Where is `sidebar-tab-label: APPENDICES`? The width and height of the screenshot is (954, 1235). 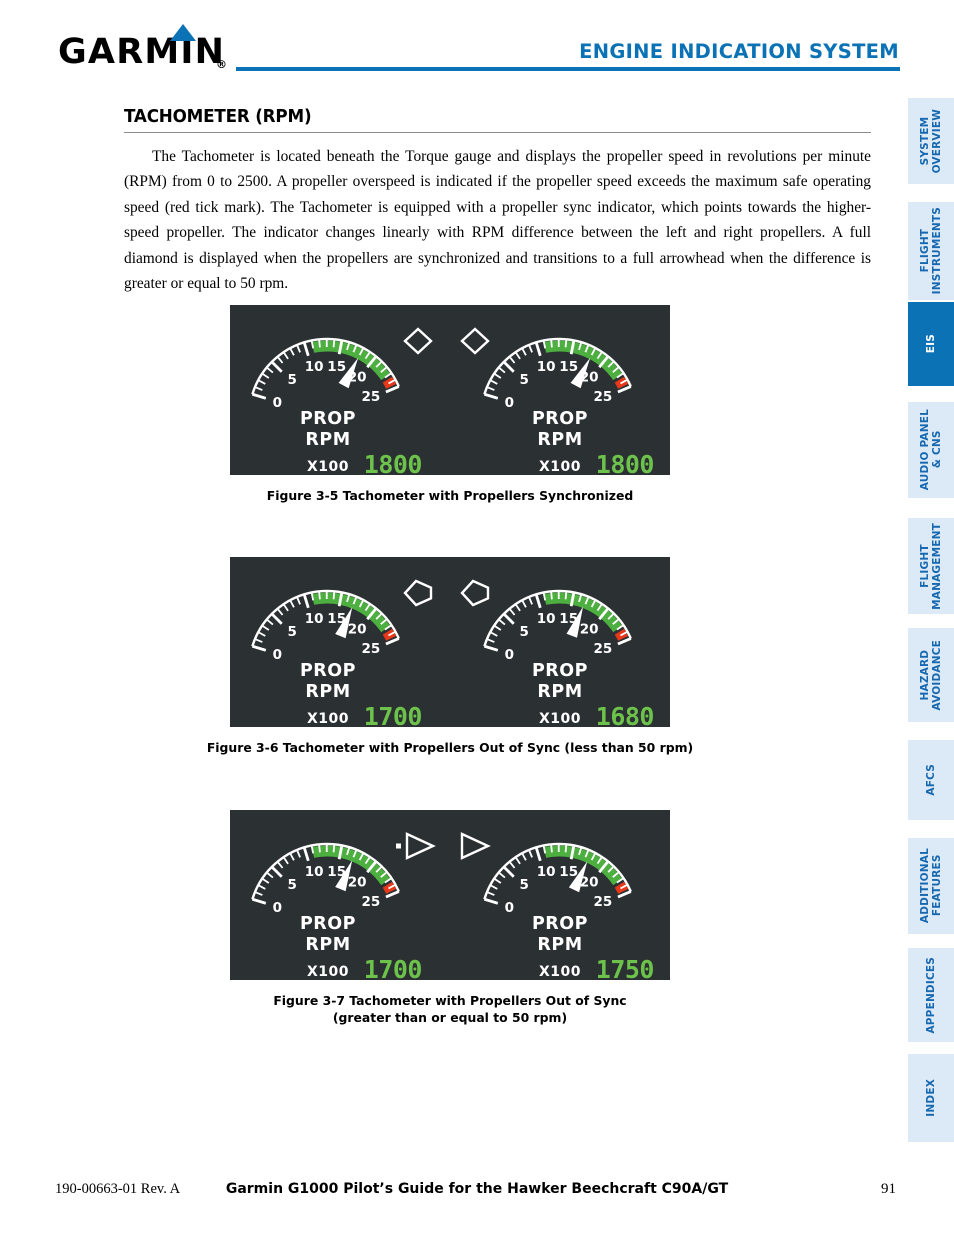 sidebar-tab-label: APPENDICES is located at coordinates (931, 995).